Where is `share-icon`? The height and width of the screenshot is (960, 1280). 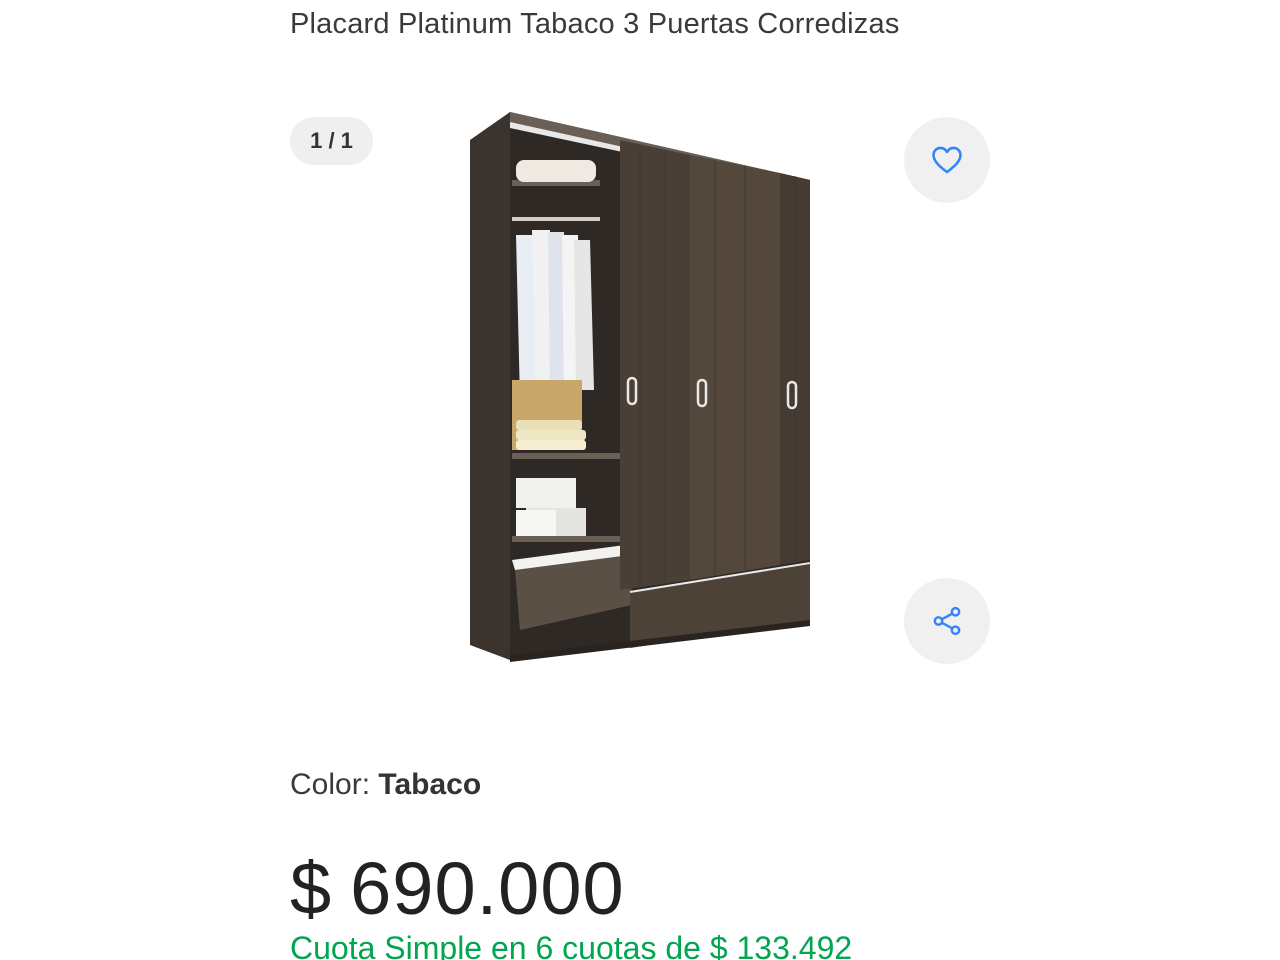
share-icon is located at coordinates (947, 621).